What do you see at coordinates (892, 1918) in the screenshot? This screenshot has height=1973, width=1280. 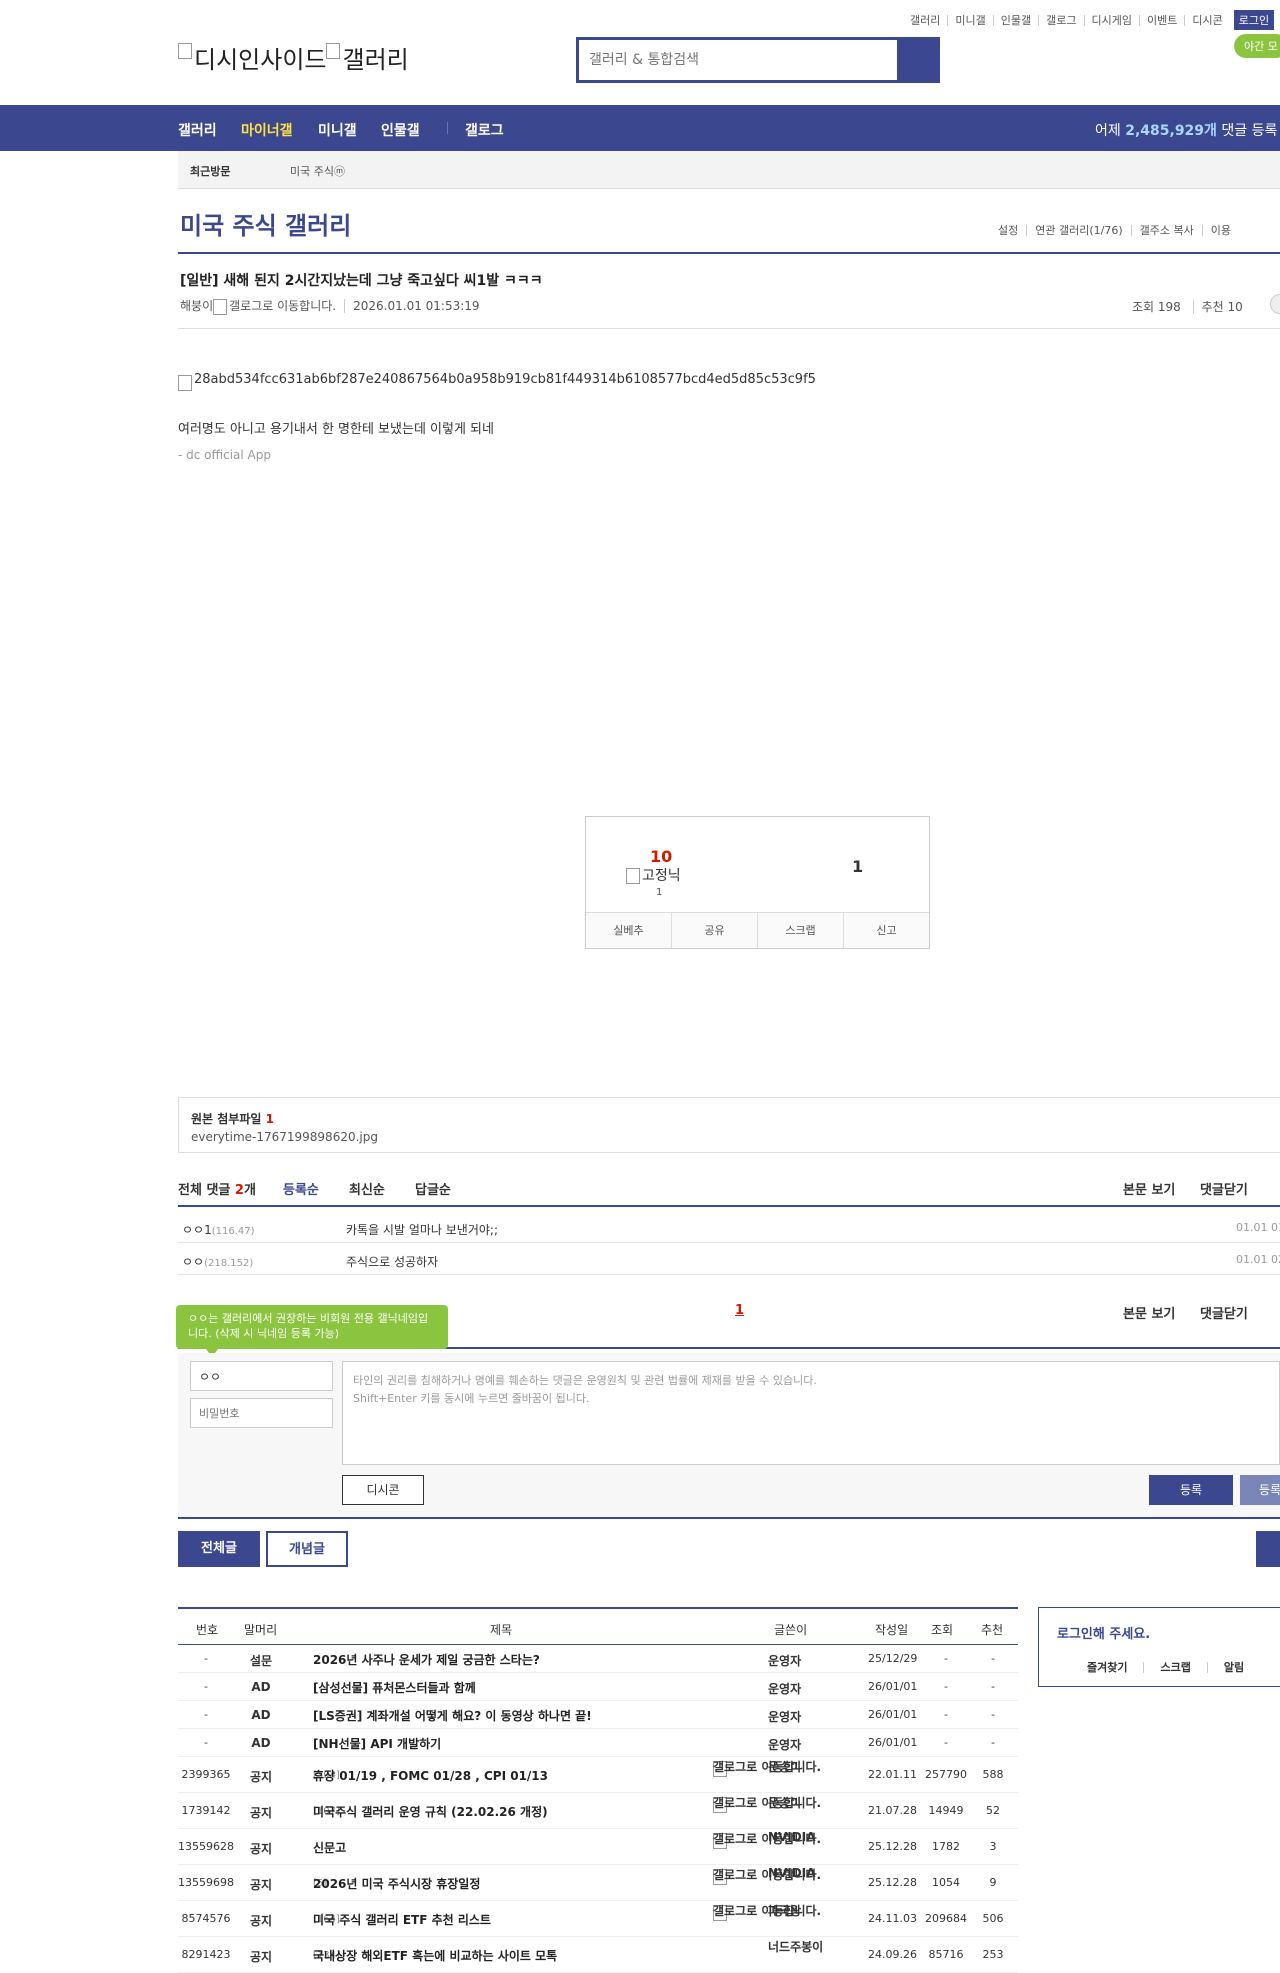 I see `post-date: 24.11.03` at bounding box center [892, 1918].